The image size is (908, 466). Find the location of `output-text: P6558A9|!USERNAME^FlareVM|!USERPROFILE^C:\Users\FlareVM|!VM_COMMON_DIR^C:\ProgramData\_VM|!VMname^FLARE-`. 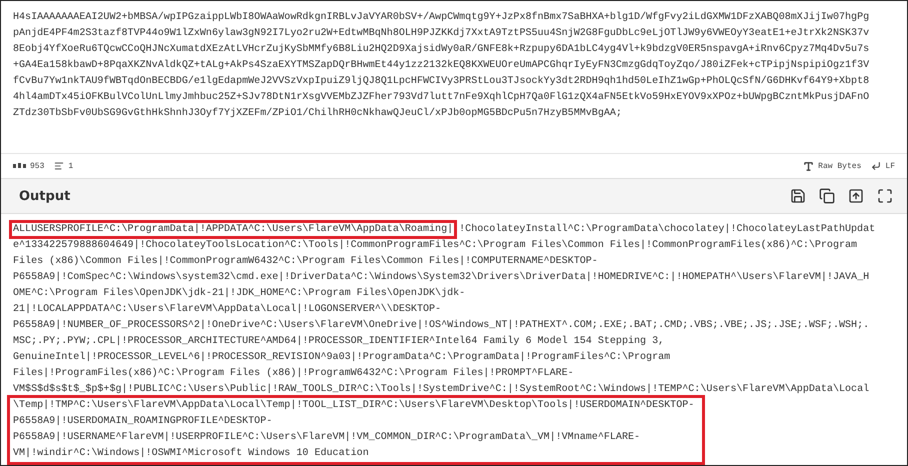

output-text: P6558A9|!USERNAME^FlareVM|!USERPROFILE^C:\Users\FlareVM|!VM_COMMON_DIR^C:\ProgramData\_VM|!VMname^FLARE- is located at coordinates (326, 437).